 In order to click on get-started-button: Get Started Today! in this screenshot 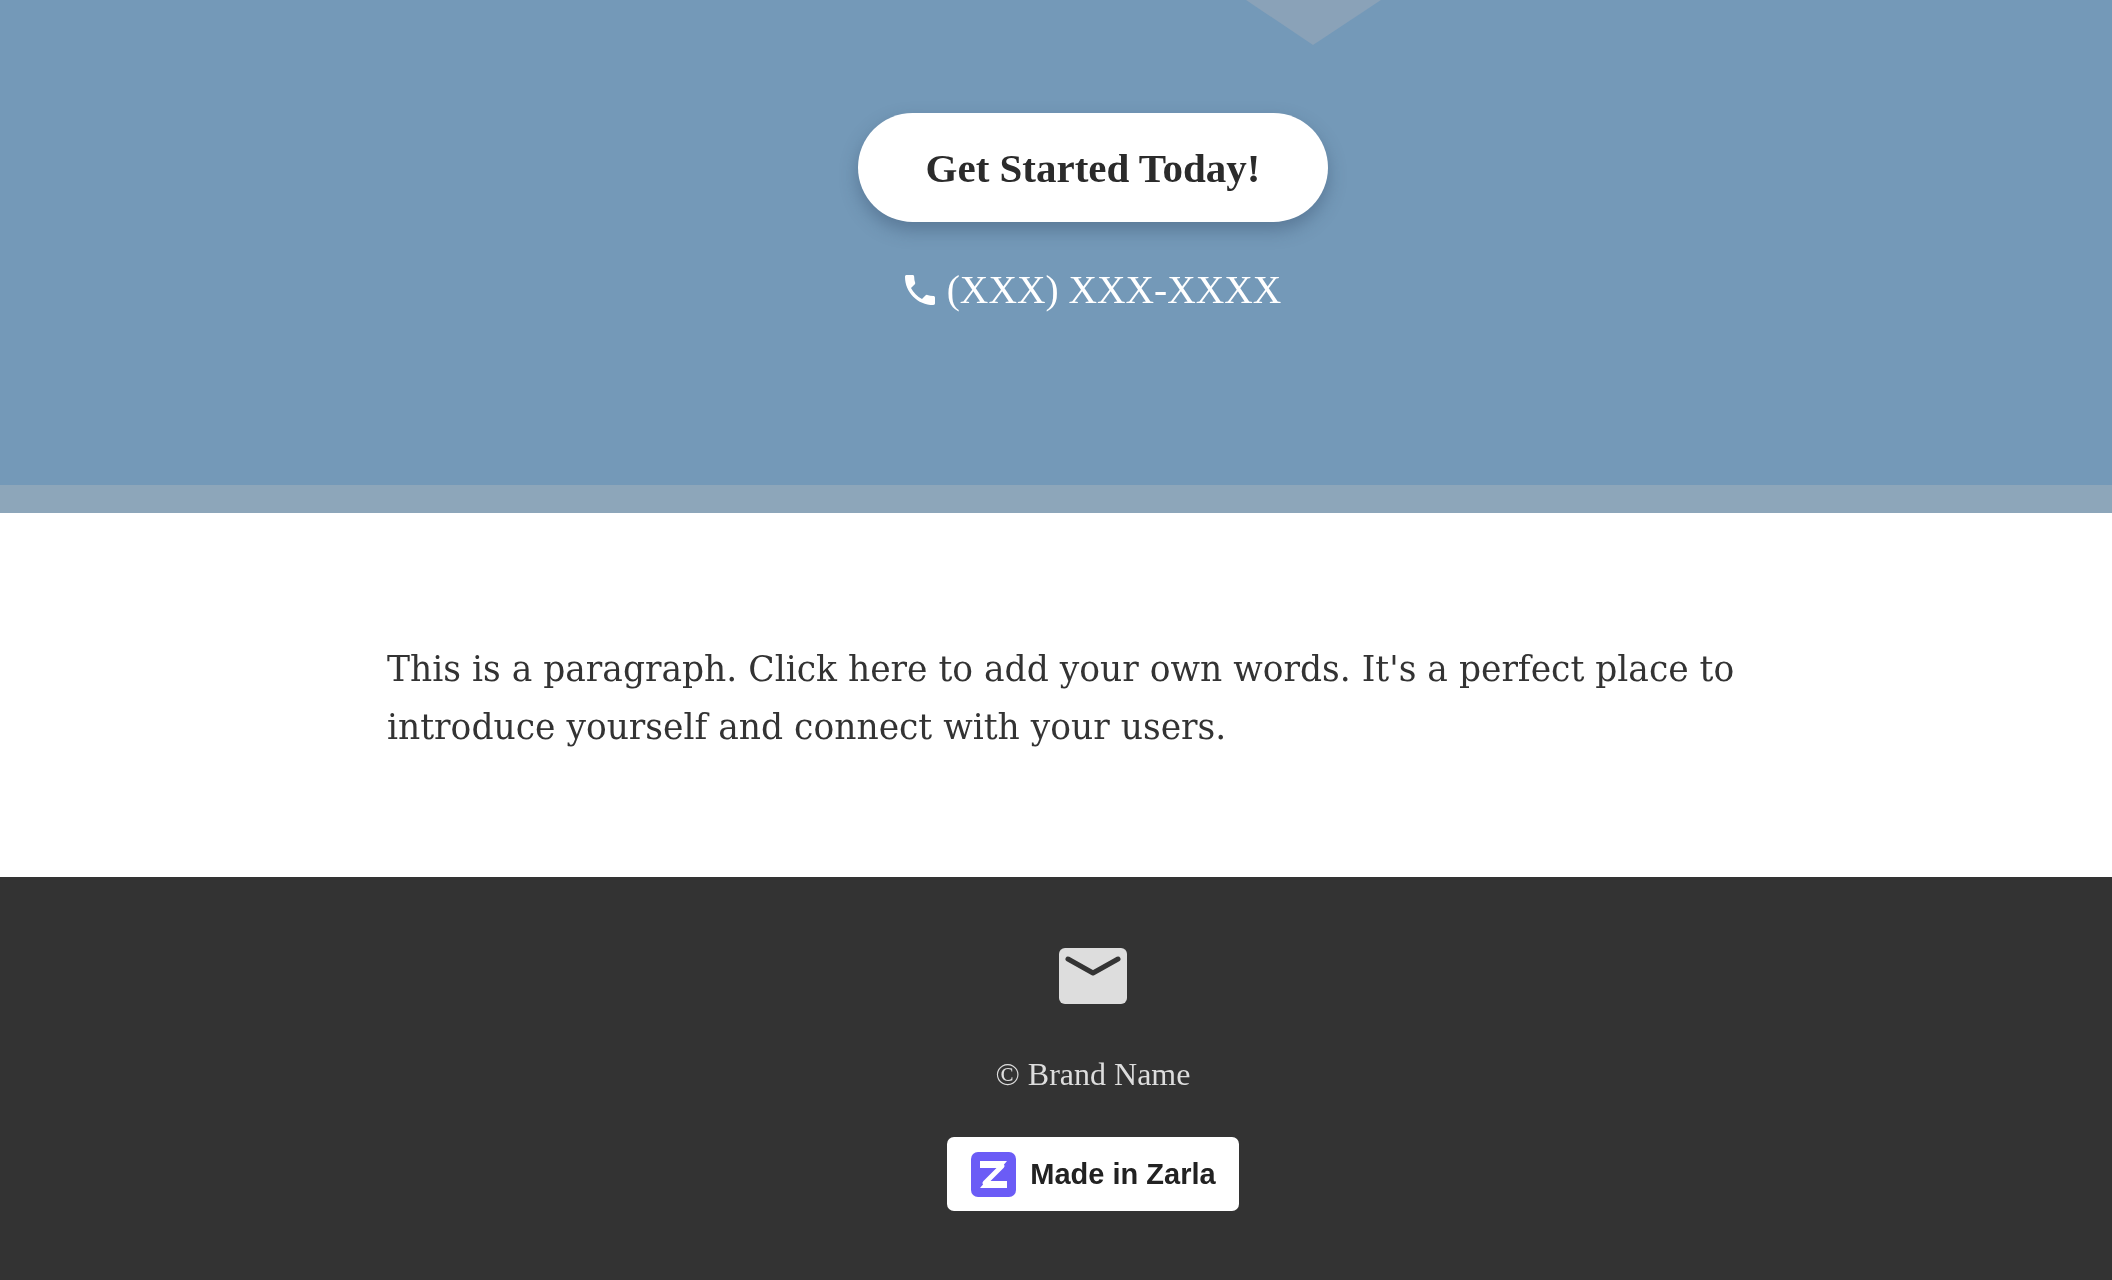, I will do `click(1093, 167)`.